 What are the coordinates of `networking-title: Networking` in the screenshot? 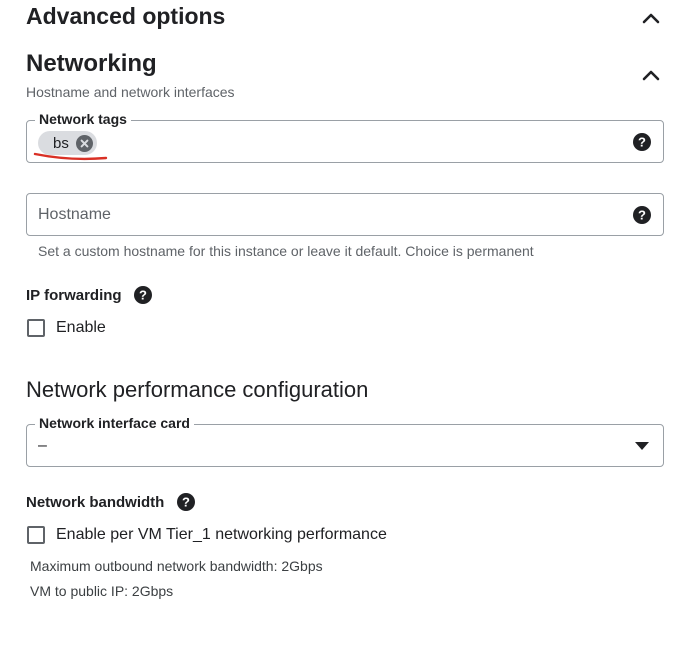 It's located at (91, 63).